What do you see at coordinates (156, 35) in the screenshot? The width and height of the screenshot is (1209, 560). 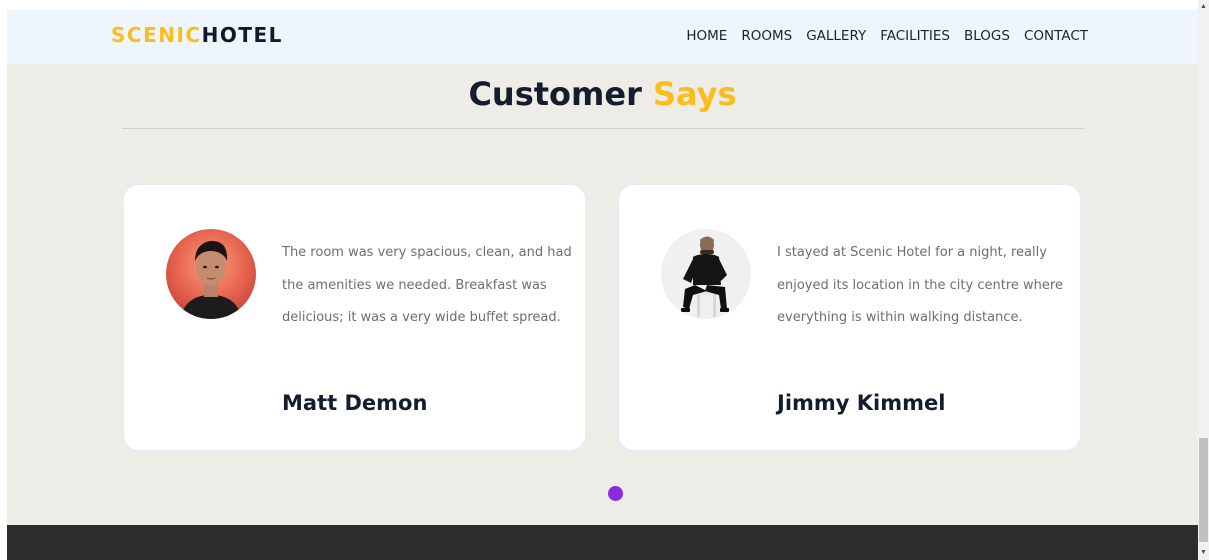 I see `brand-part-scenic: SCENIC` at bounding box center [156, 35].